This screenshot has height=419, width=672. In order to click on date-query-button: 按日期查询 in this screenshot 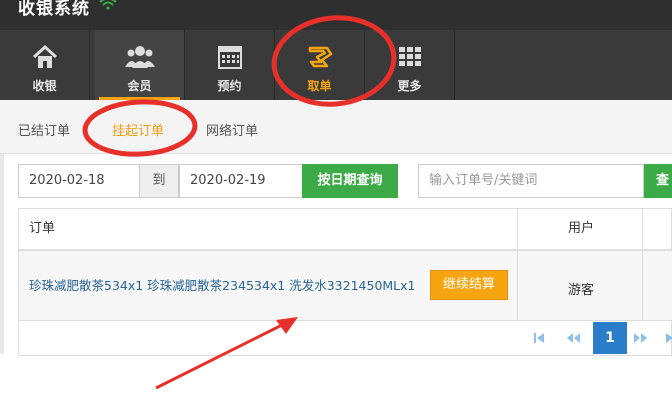, I will do `click(350, 181)`.